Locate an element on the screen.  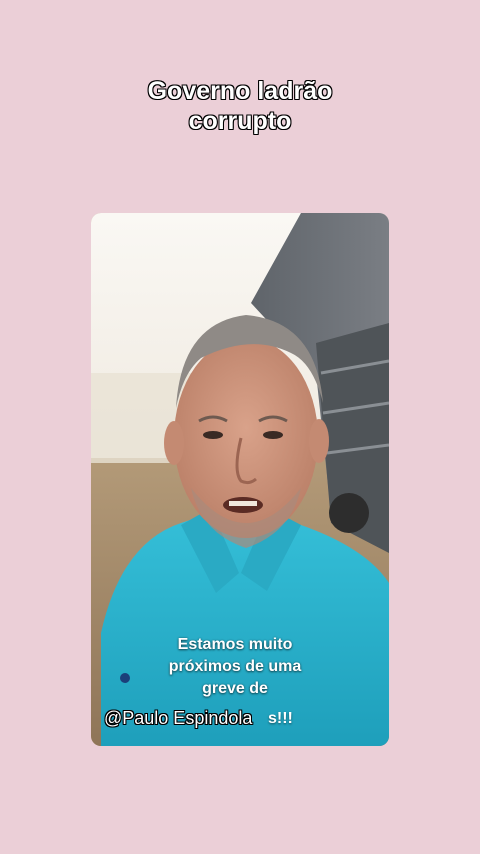
caption-tail: s!!! is located at coordinates (280, 718).